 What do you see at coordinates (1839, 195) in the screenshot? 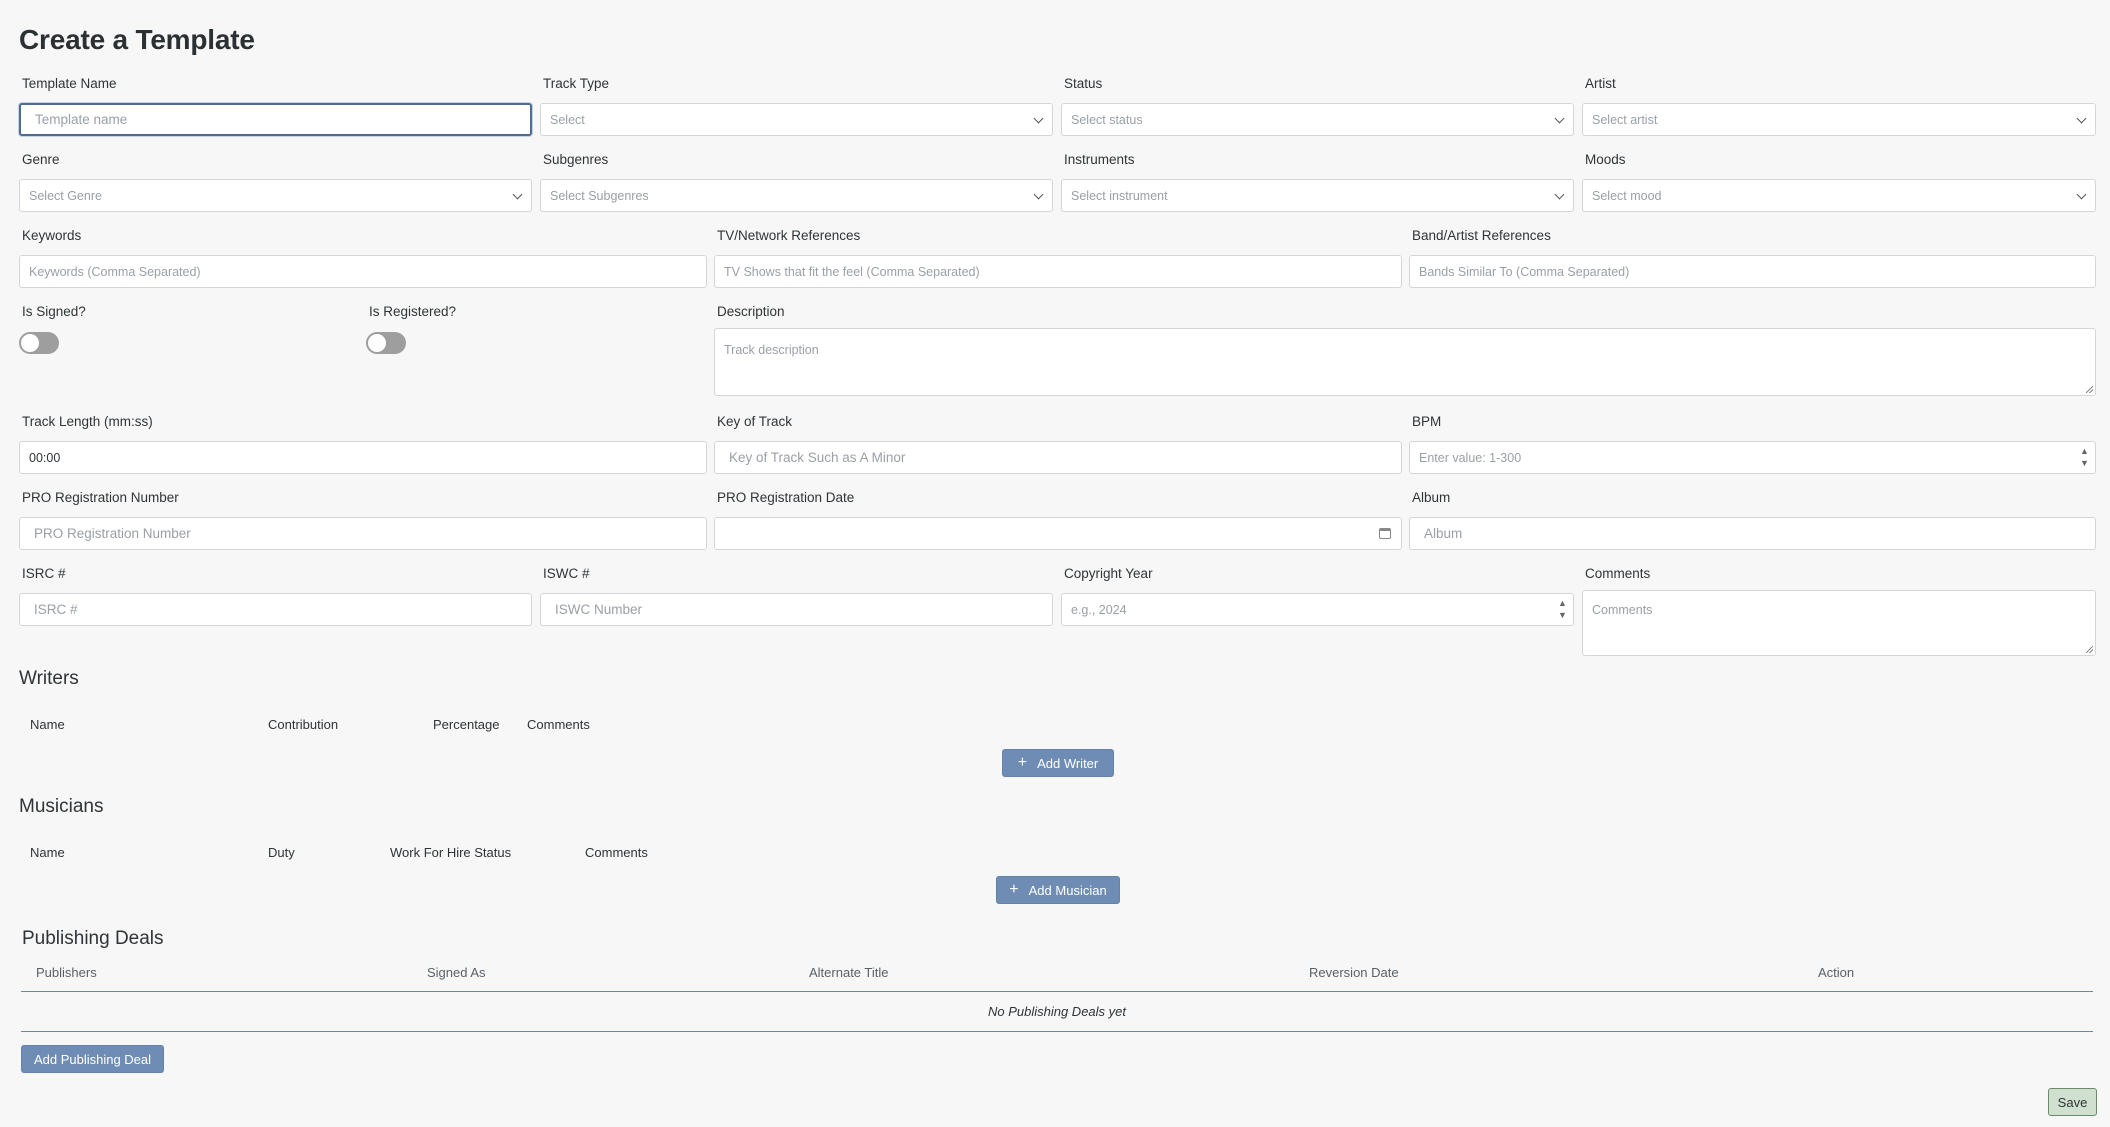
I see `moods-select: Select mood` at bounding box center [1839, 195].